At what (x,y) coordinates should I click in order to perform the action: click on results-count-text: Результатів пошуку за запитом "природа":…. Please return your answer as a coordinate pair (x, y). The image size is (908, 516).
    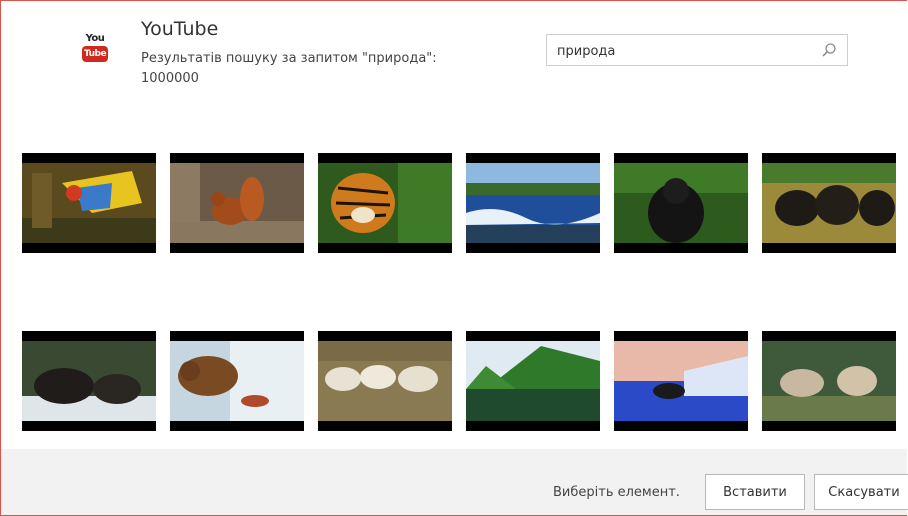
    Looking at the image, I should click on (289, 68).